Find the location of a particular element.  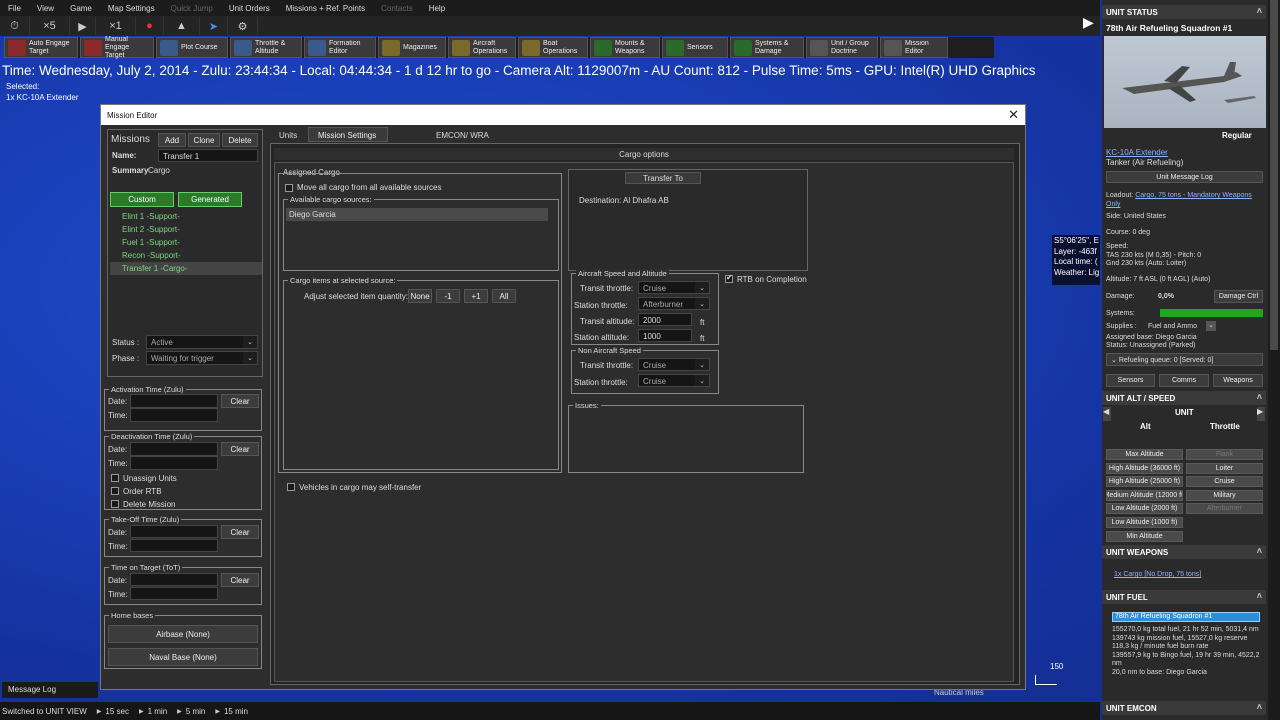

gear-icon: ⚙ is located at coordinates (243, 26).